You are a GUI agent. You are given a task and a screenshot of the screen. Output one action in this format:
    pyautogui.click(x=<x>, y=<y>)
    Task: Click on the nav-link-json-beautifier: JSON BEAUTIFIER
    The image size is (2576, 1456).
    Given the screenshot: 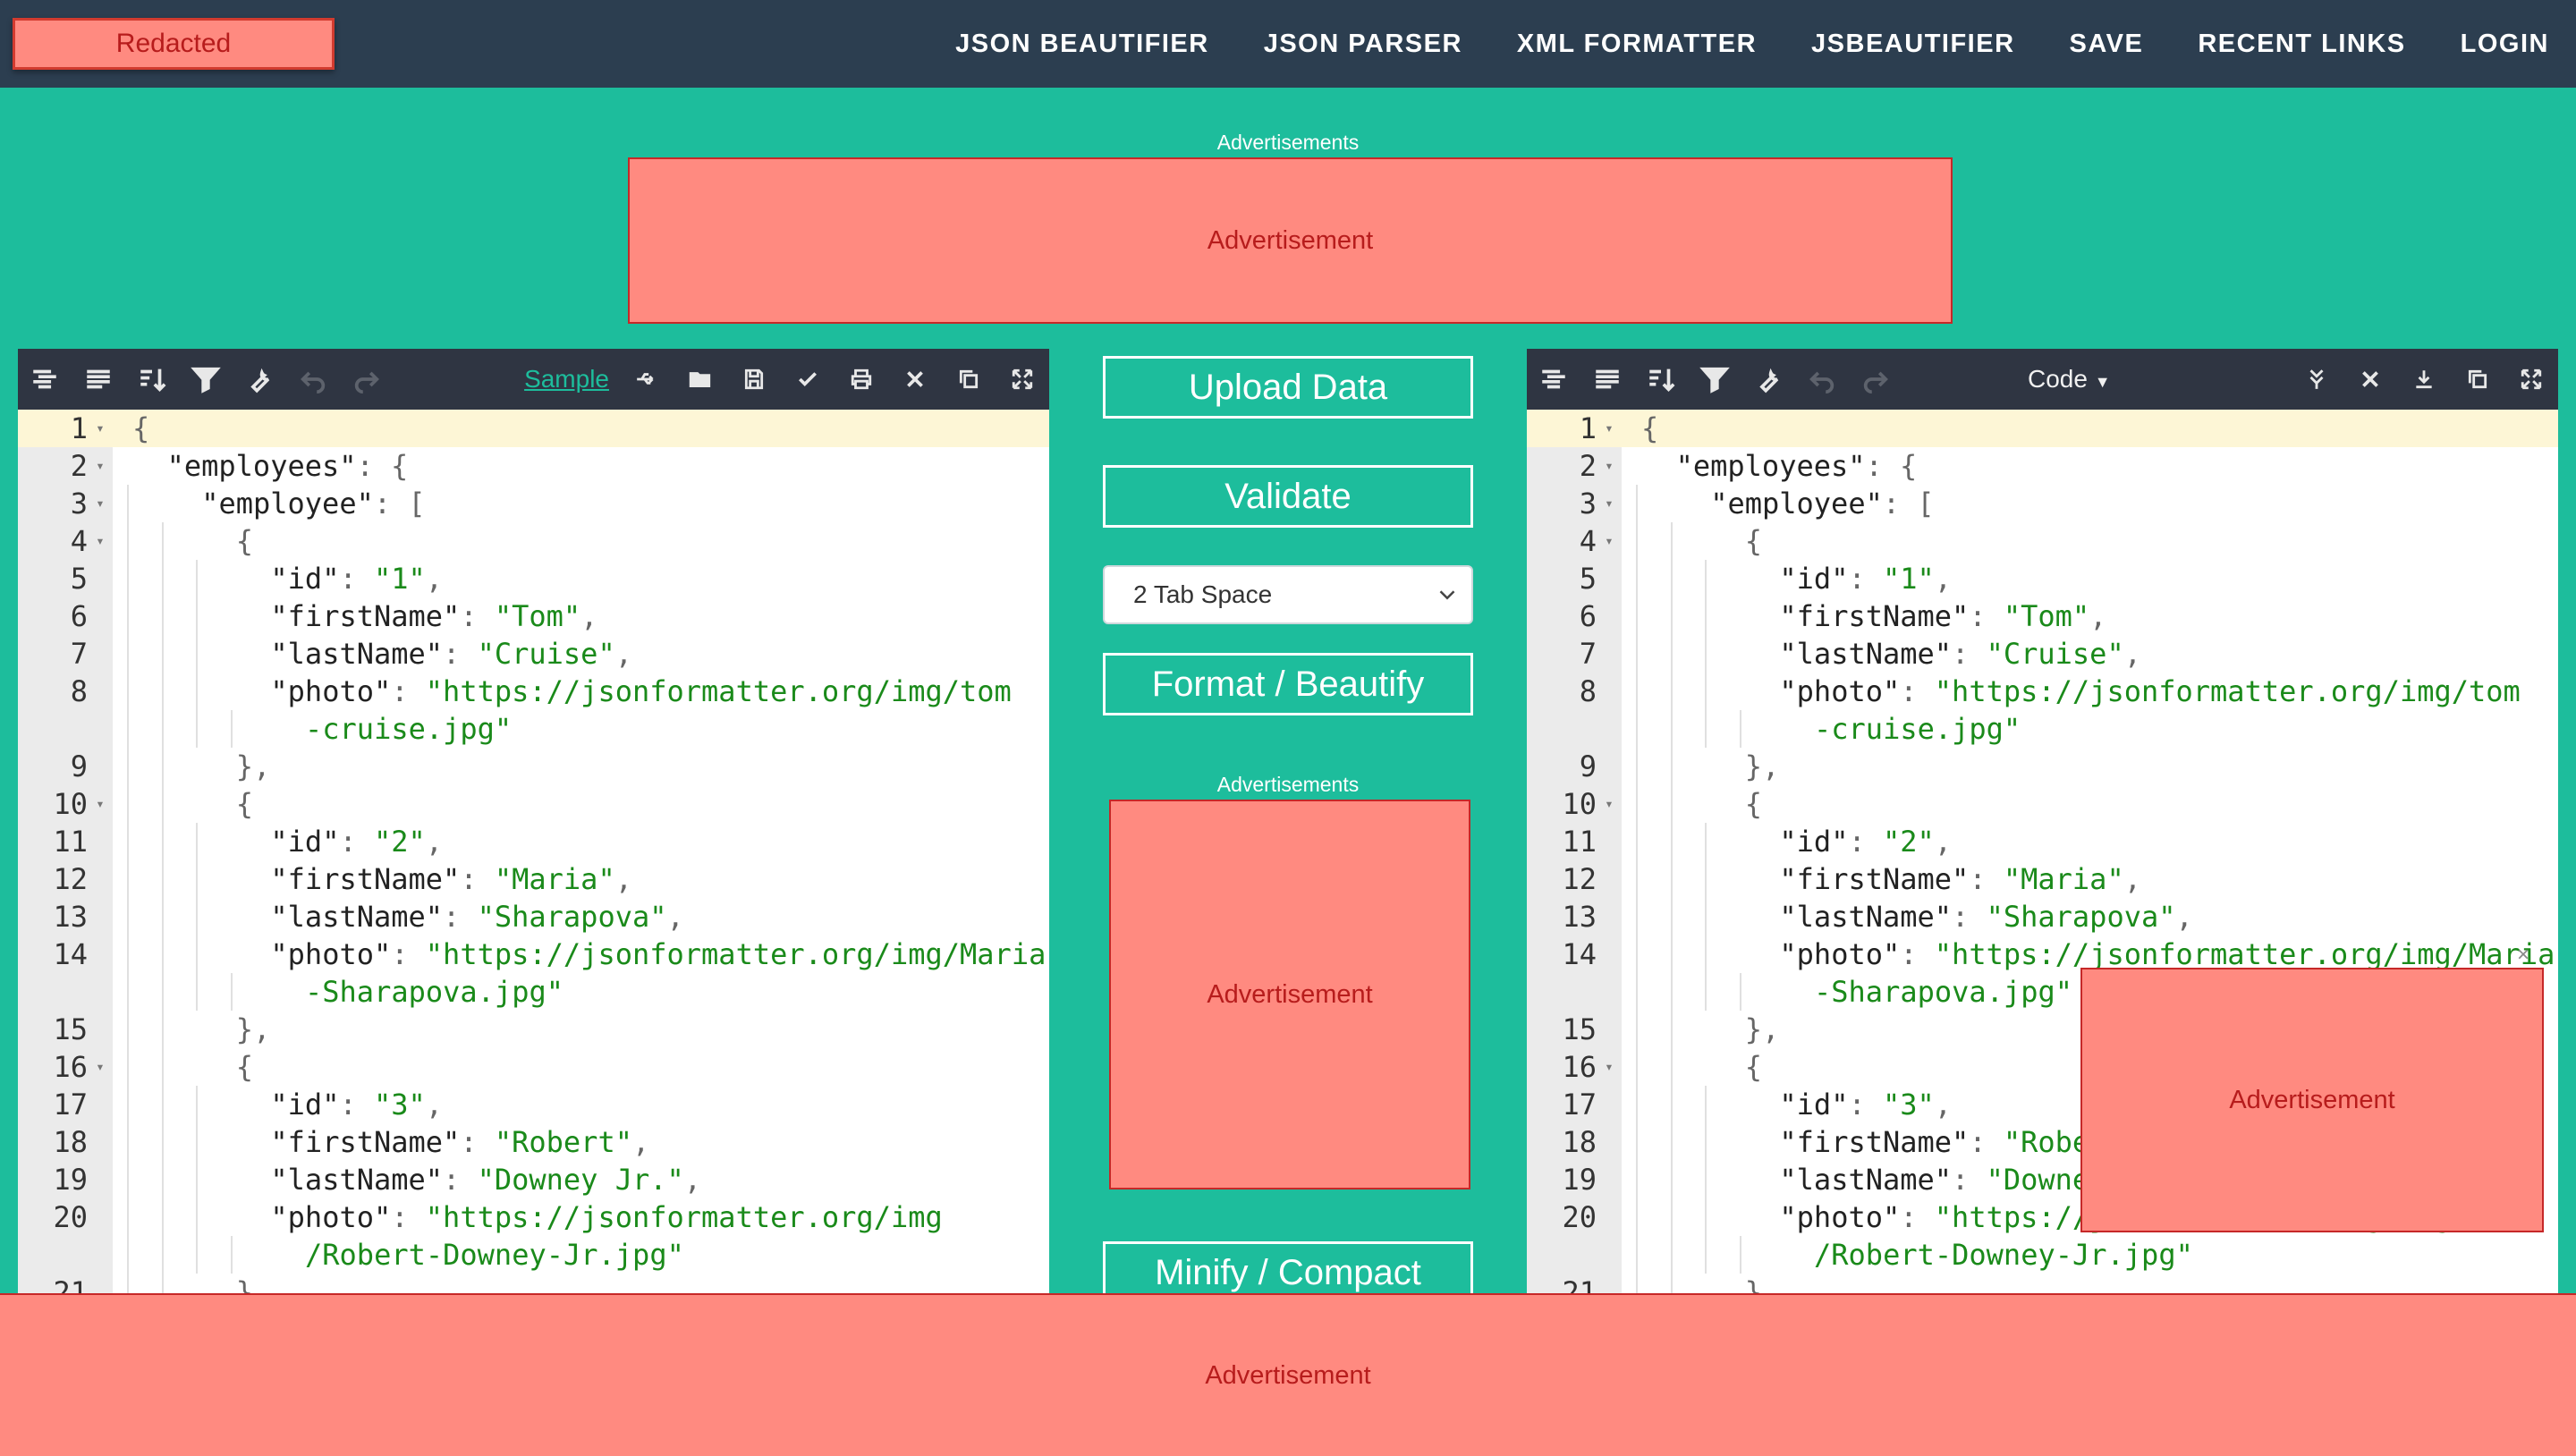 What is the action you would take?
    pyautogui.click(x=1082, y=44)
    